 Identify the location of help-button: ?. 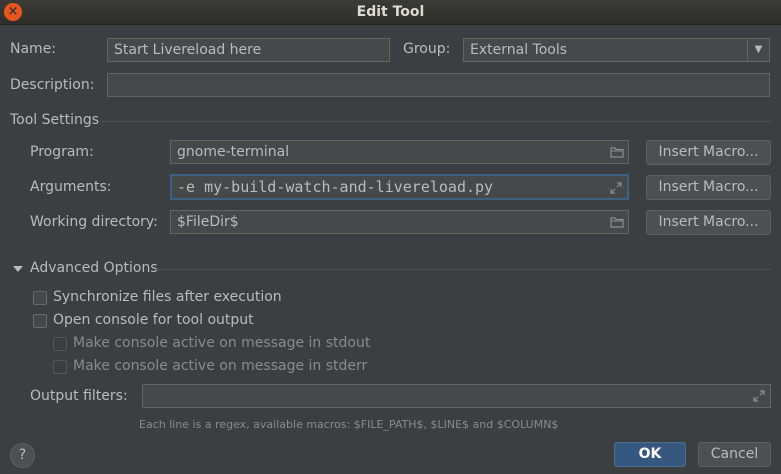
(22, 455).